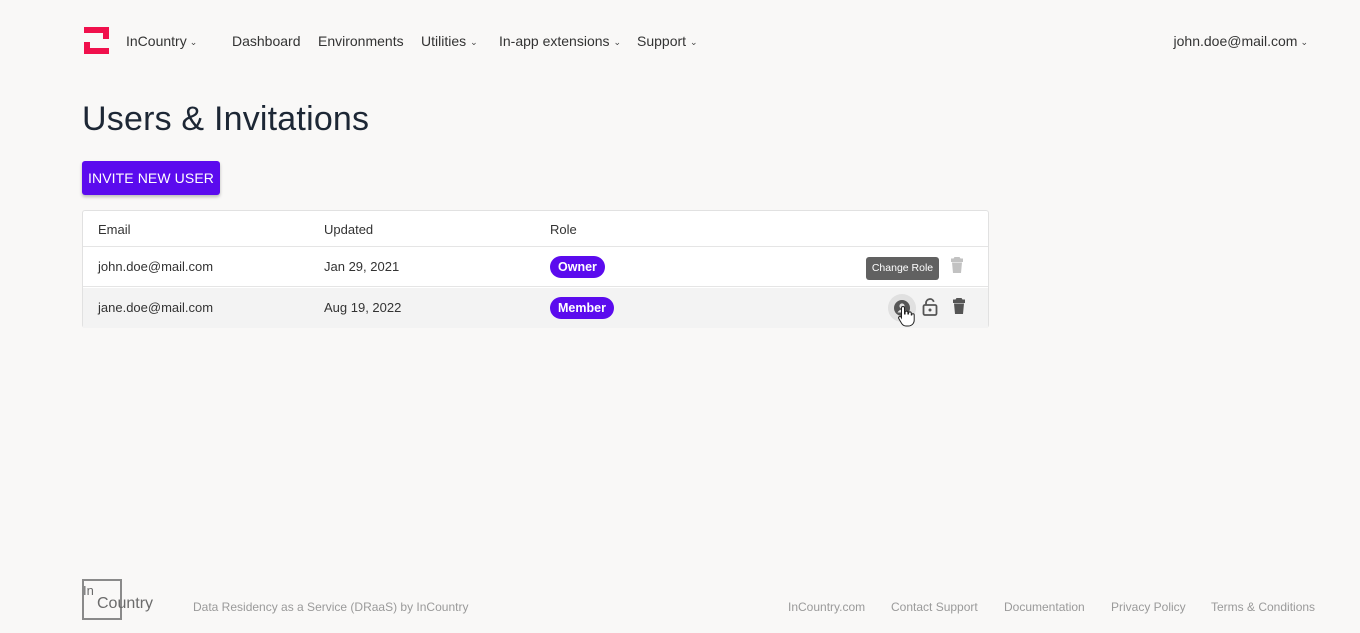 This screenshot has width=1360, height=633. What do you see at coordinates (577, 267) in the screenshot?
I see `role-badge: Owner` at bounding box center [577, 267].